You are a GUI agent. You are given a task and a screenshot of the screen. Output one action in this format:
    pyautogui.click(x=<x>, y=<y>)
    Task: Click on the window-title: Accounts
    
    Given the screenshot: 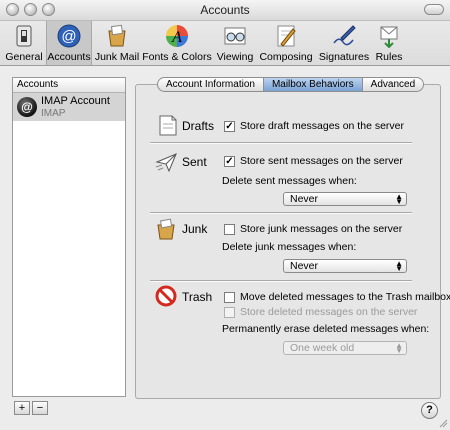 What is the action you would take?
    pyautogui.click(x=225, y=10)
    